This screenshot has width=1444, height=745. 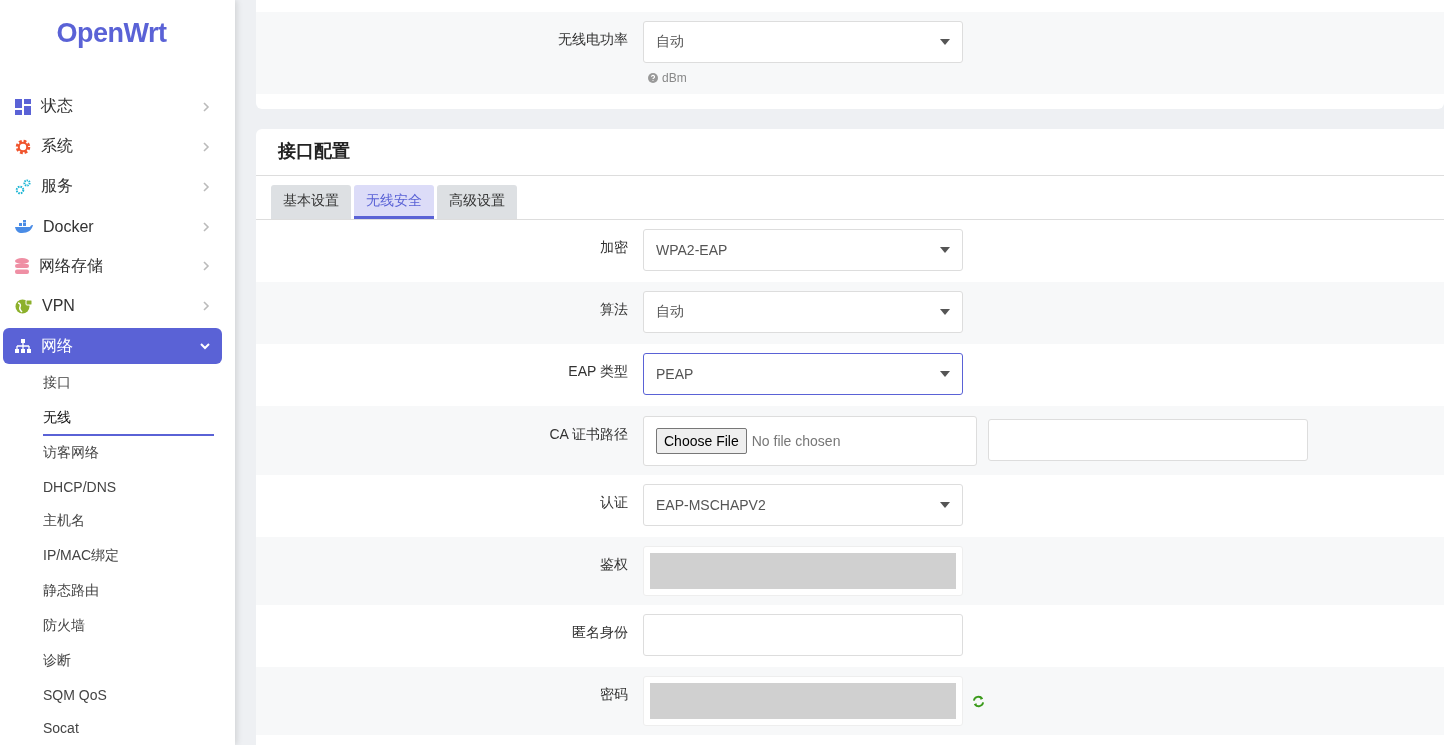 What do you see at coordinates (653, 78) in the screenshot?
I see `help-icon` at bounding box center [653, 78].